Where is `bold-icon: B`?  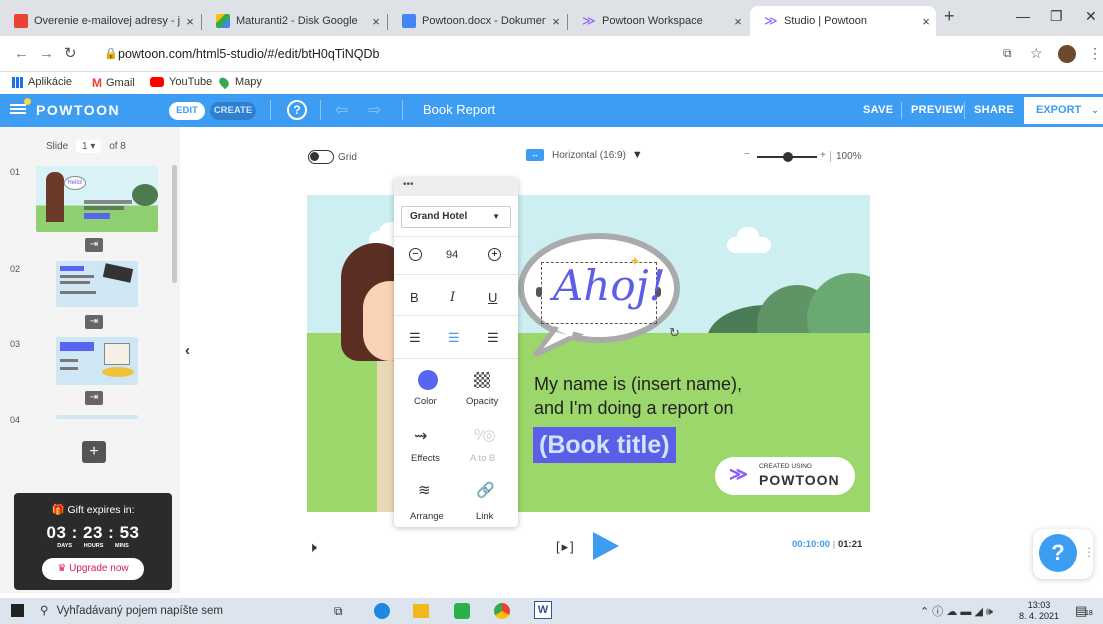 bold-icon: B is located at coordinates (414, 297).